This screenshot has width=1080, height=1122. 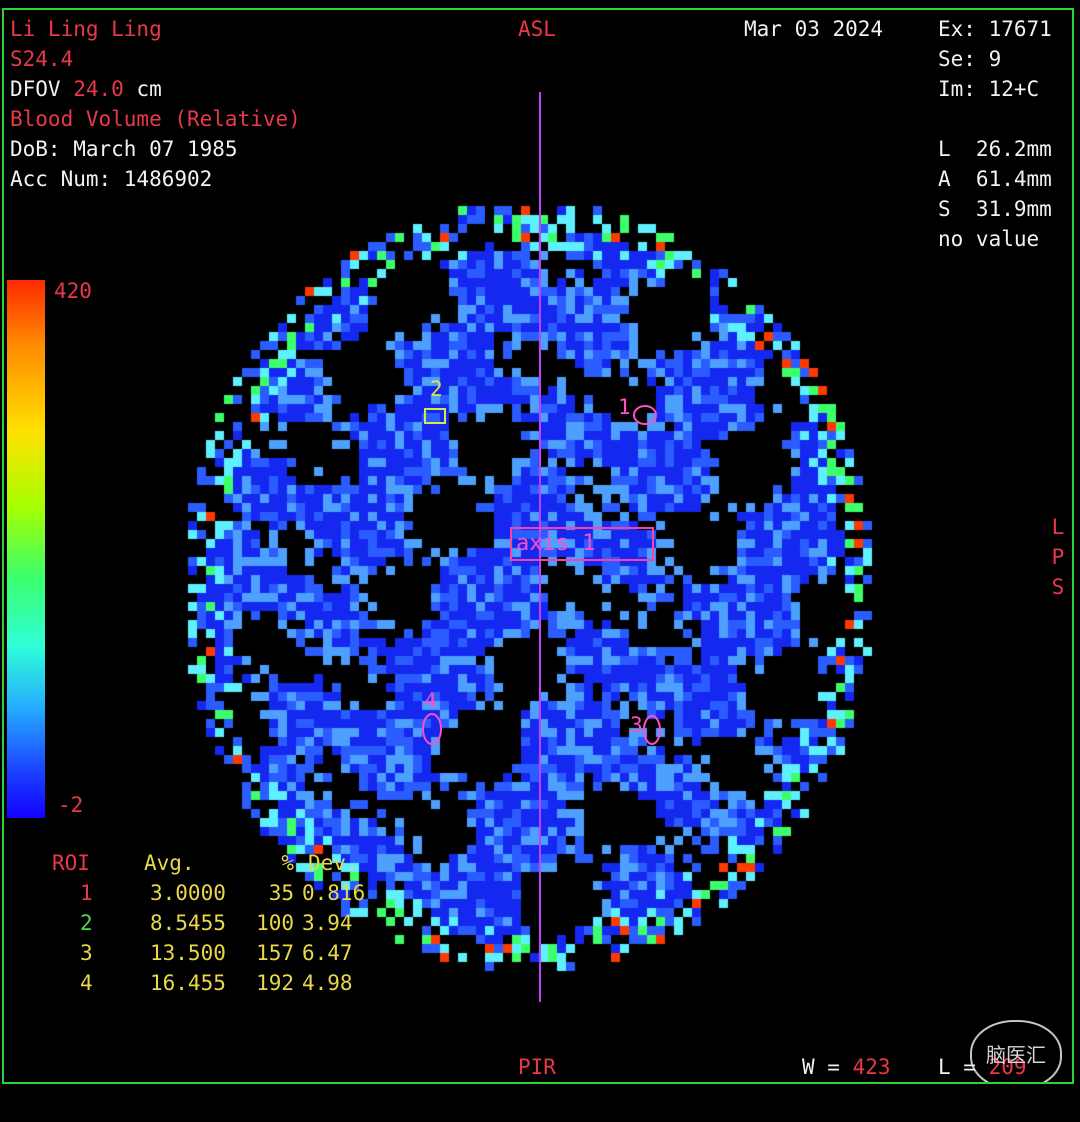 I want to click on table-row: 1 3.0000 35 0.816, so click(x=208, y=893).